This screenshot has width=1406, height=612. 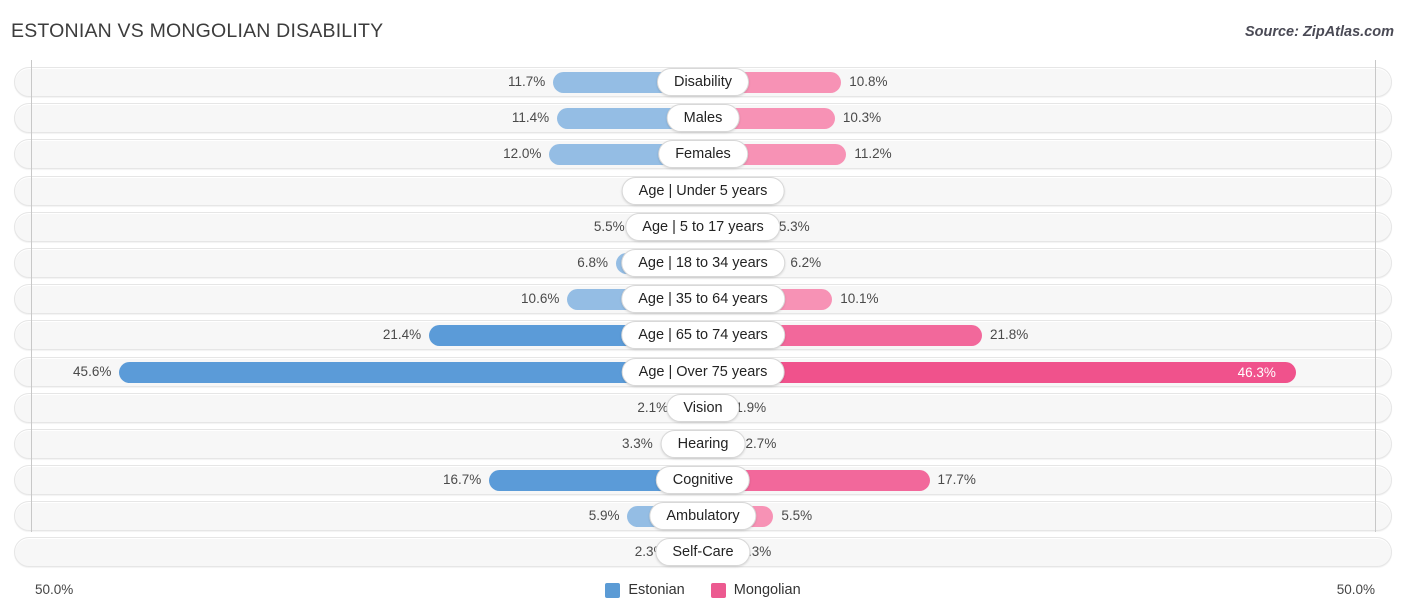 What do you see at coordinates (656, 590) in the screenshot?
I see `legend-label: Estonian` at bounding box center [656, 590].